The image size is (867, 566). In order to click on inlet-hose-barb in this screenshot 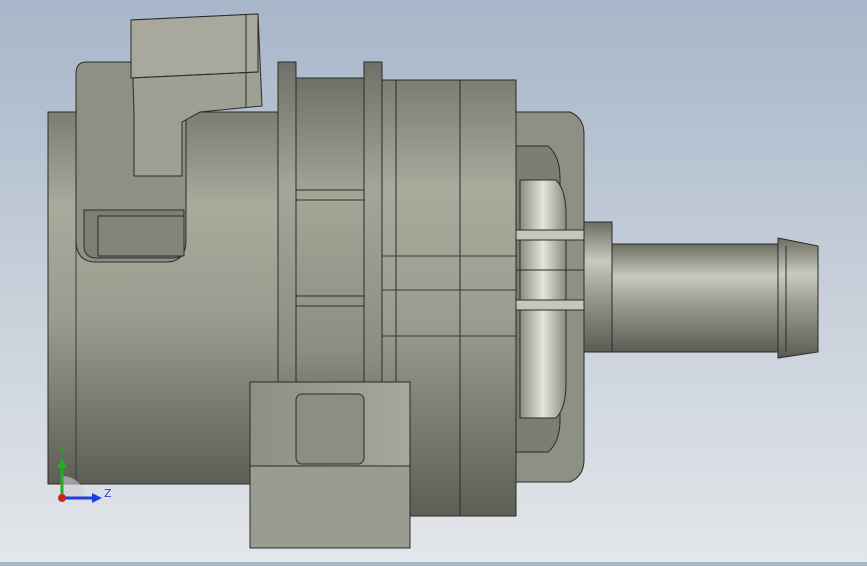, I will do `click(701, 290)`.